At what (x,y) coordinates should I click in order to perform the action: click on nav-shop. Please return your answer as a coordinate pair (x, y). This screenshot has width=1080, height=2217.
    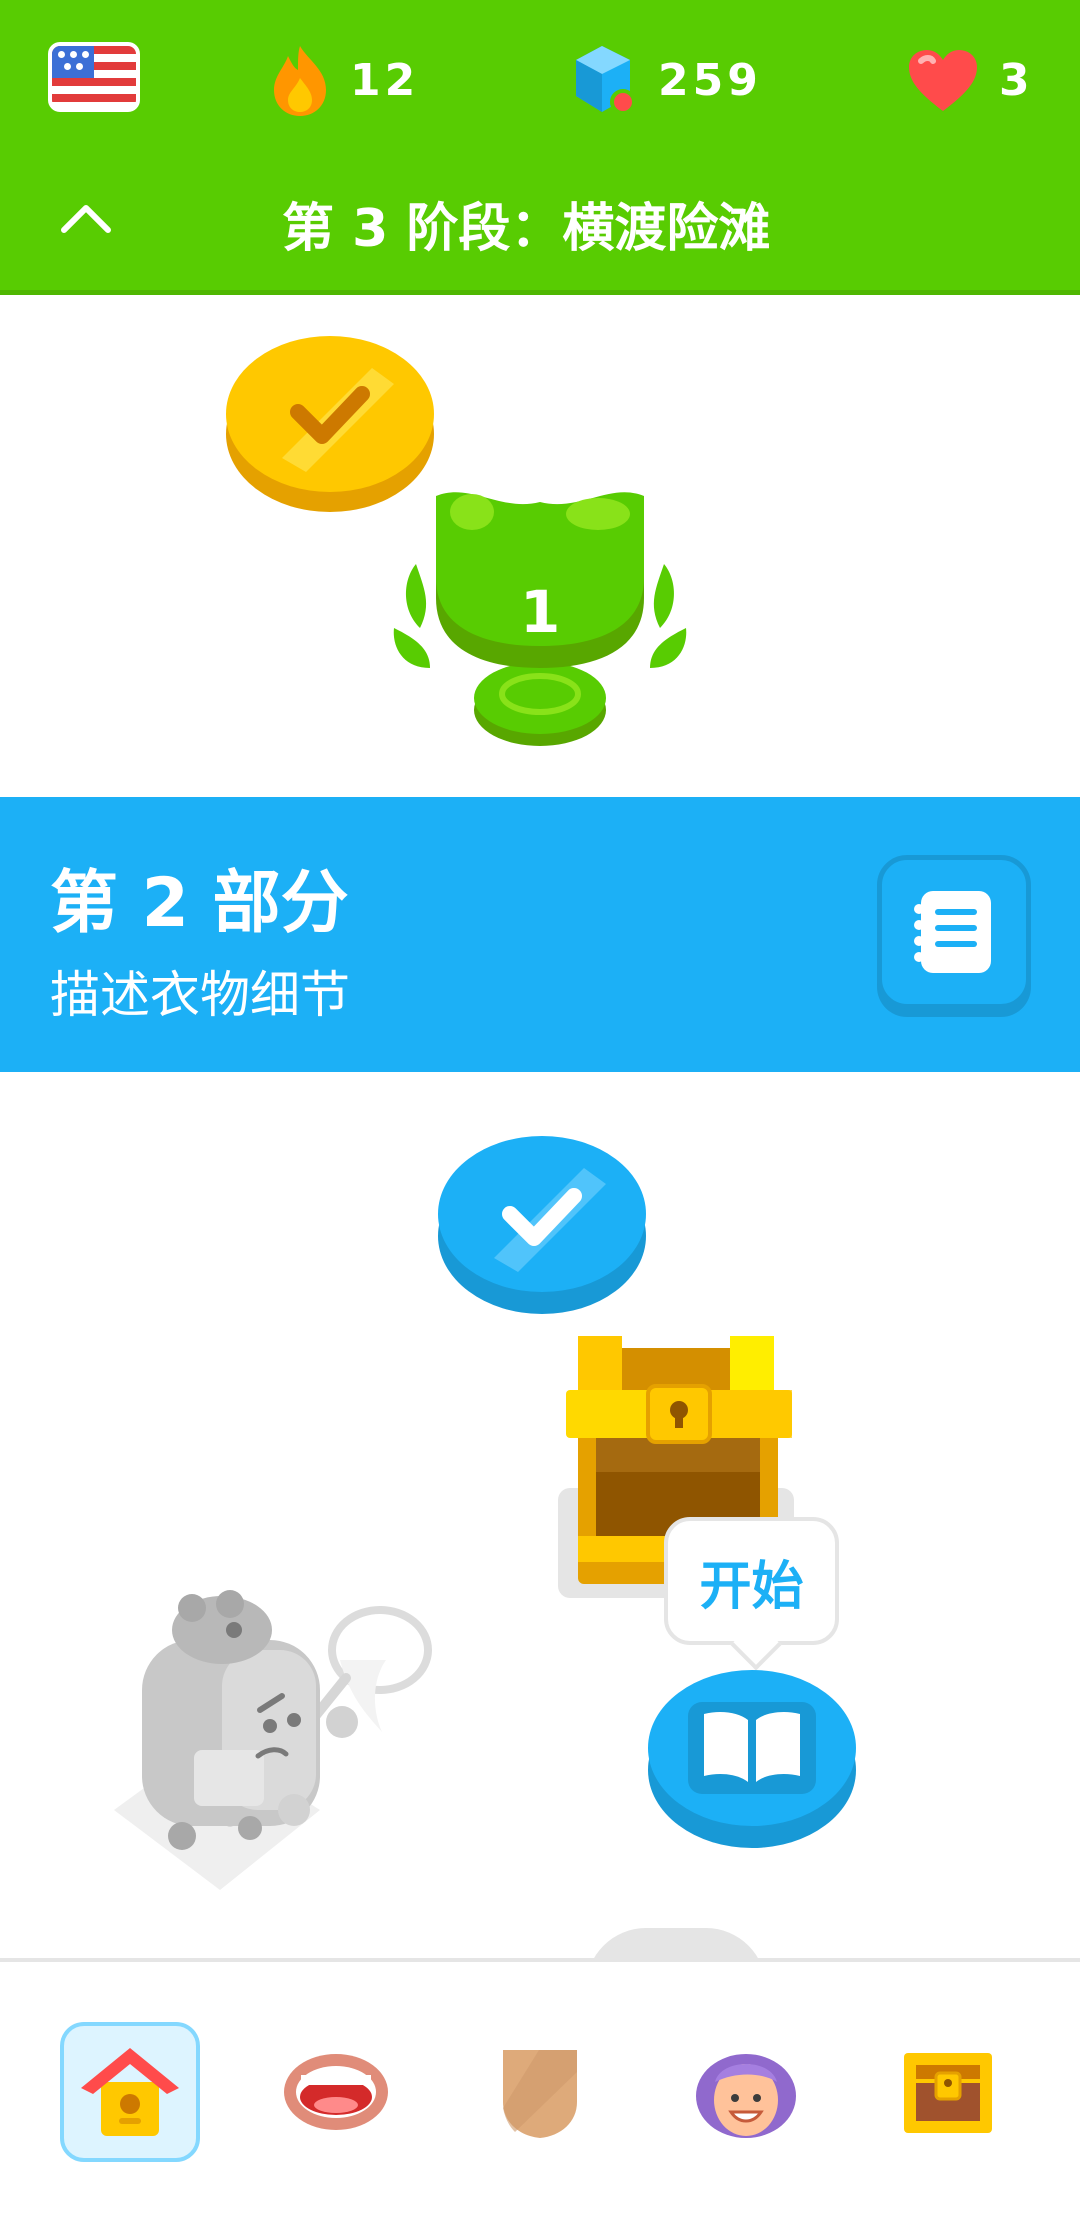
    Looking at the image, I should click on (948, 2092).